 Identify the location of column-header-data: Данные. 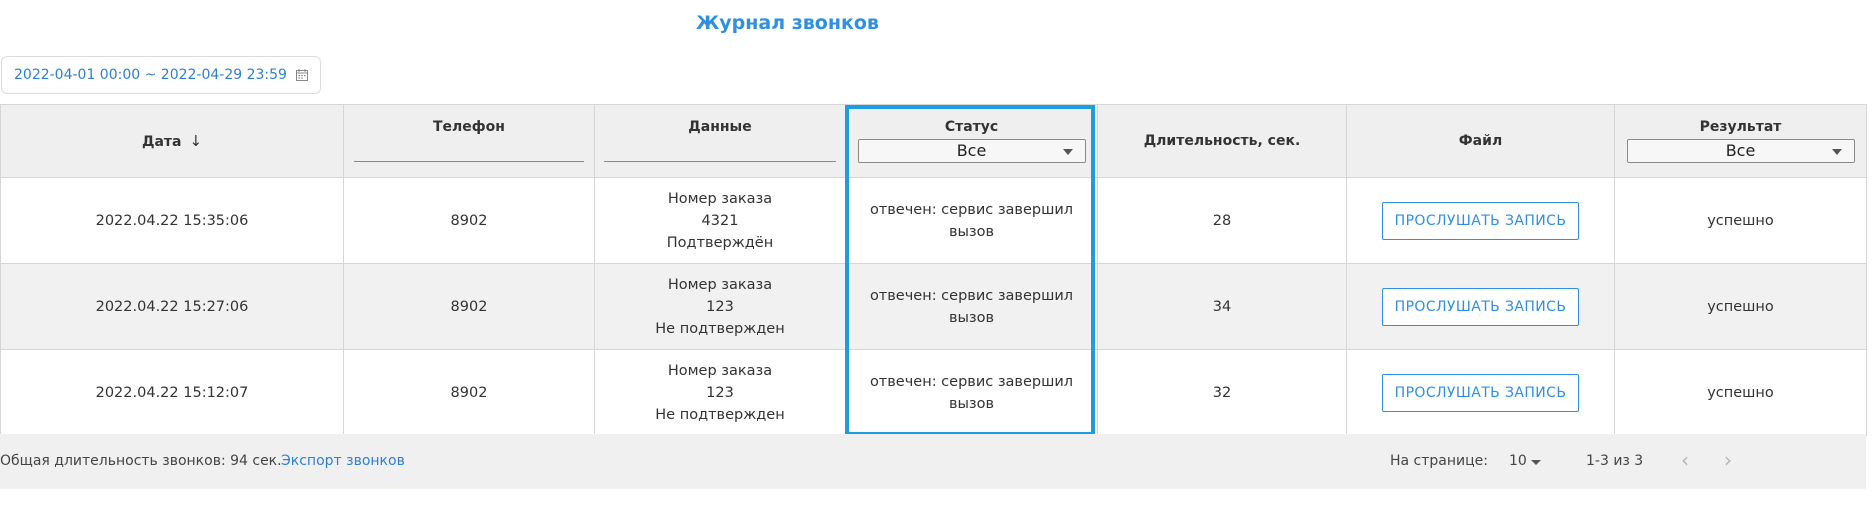
(720, 141).